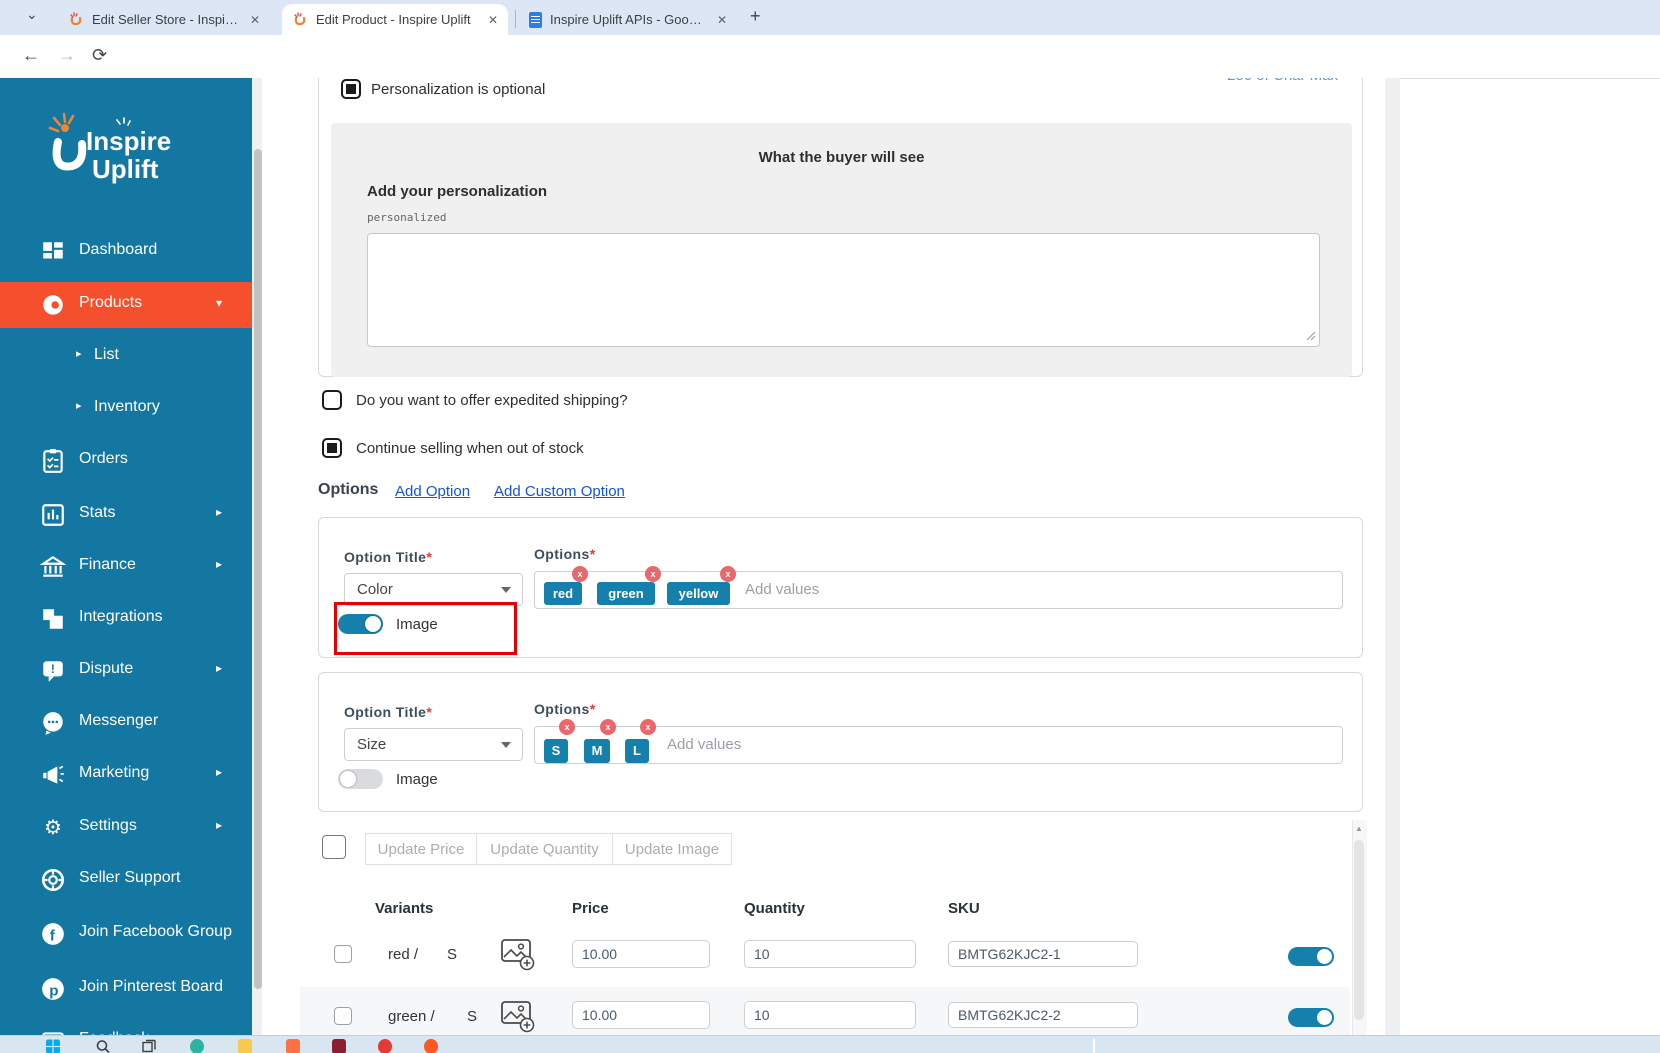 This screenshot has width=1660, height=1053. Describe the element at coordinates (53, 774) in the screenshot. I see `marketing-icon` at that location.